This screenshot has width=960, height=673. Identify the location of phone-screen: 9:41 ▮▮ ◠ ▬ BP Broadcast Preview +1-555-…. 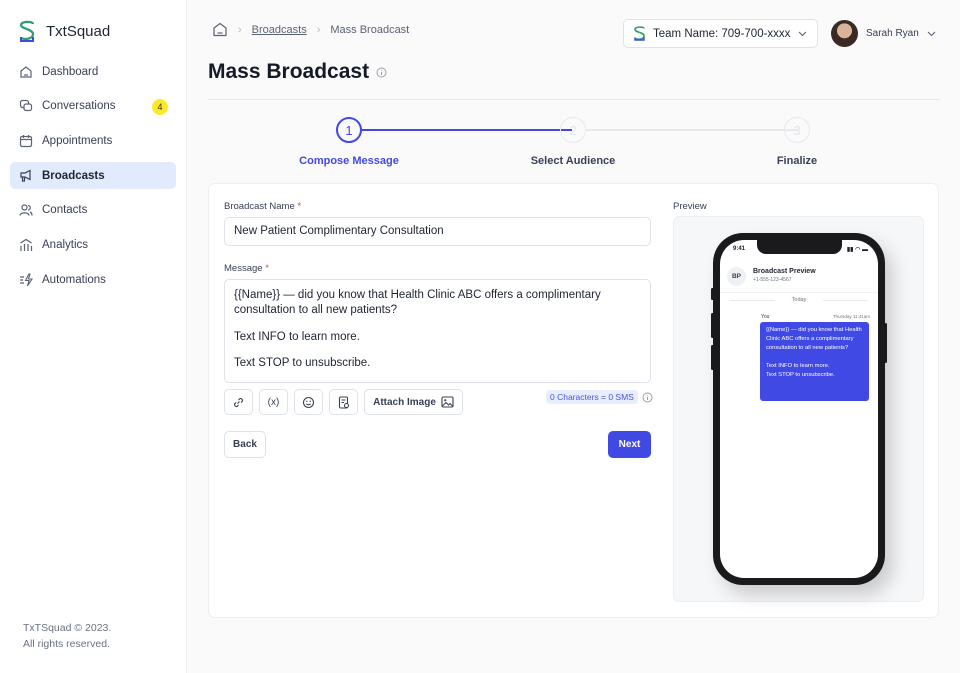
(799, 409).